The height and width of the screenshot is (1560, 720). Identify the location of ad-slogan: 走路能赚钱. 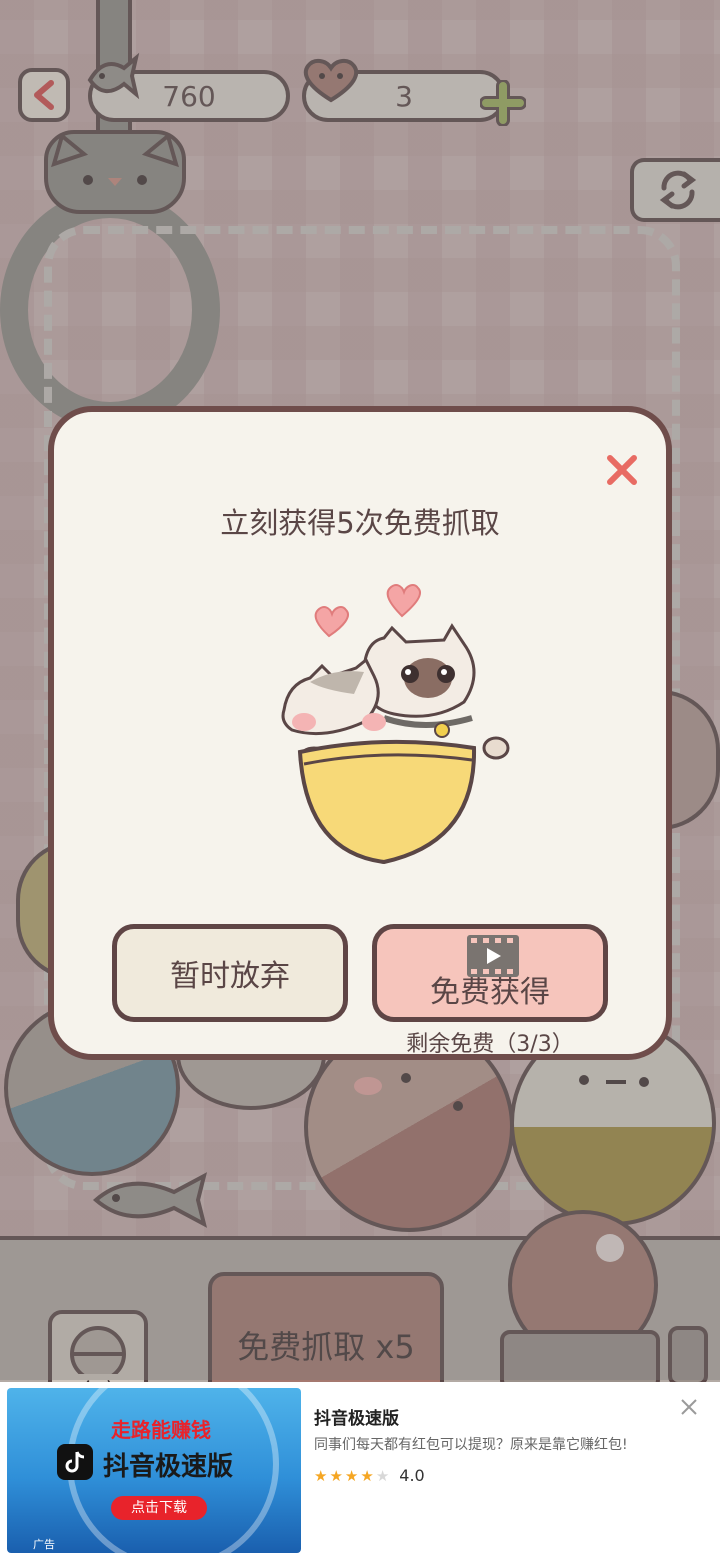
(161, 1430).